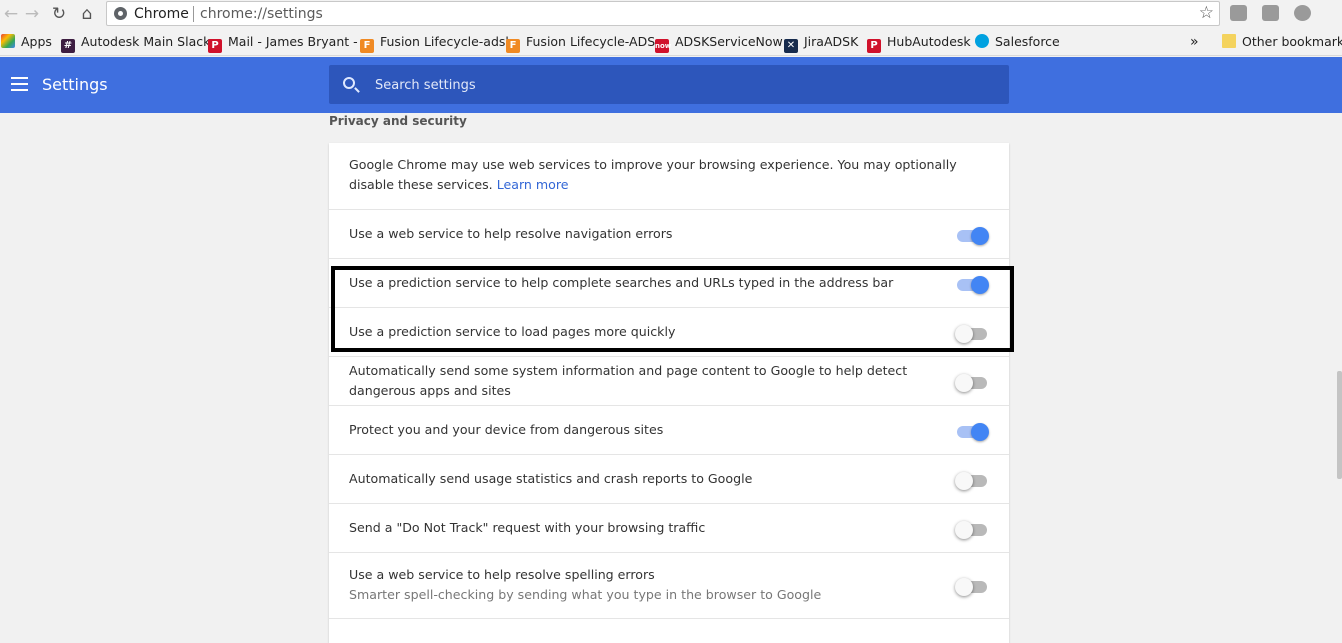 The image size is (1342, 643). I want to click on settings-header: Settings, so click(671, 85).